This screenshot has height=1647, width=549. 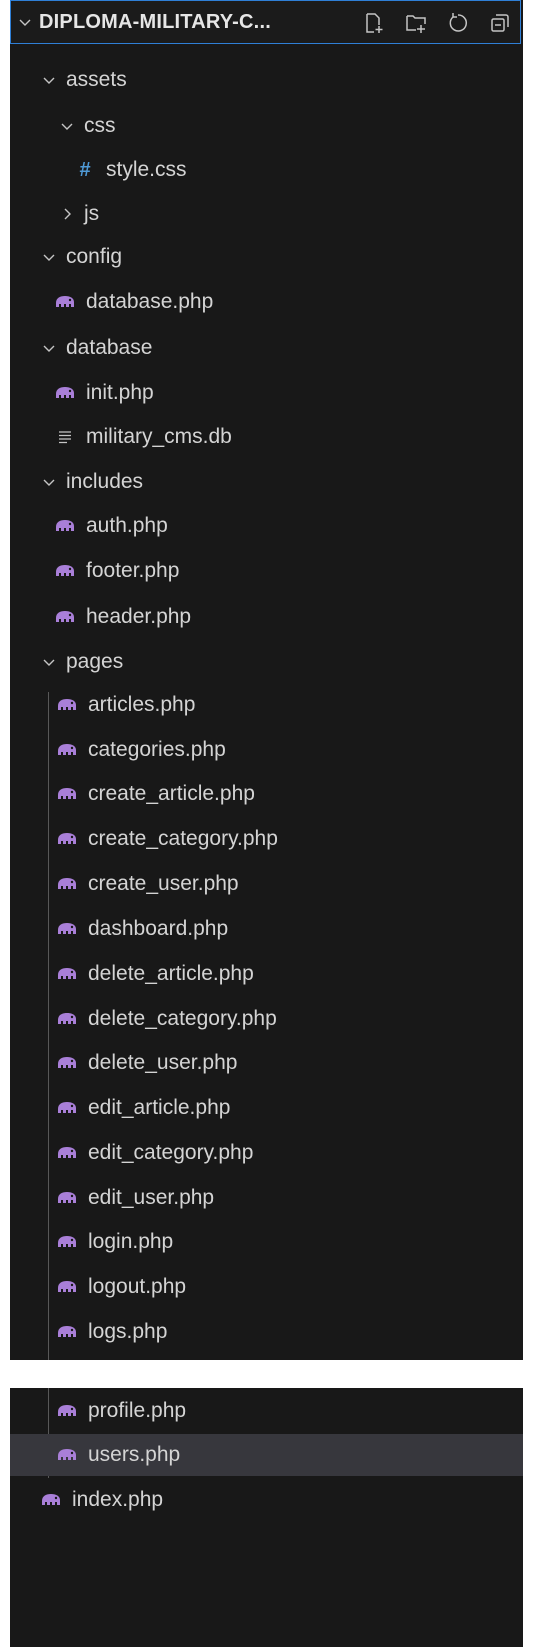 What do you see at coordinates (105, 481) in the screenshot?
I see `folder-label: includes` at bounding box center [105, 481].